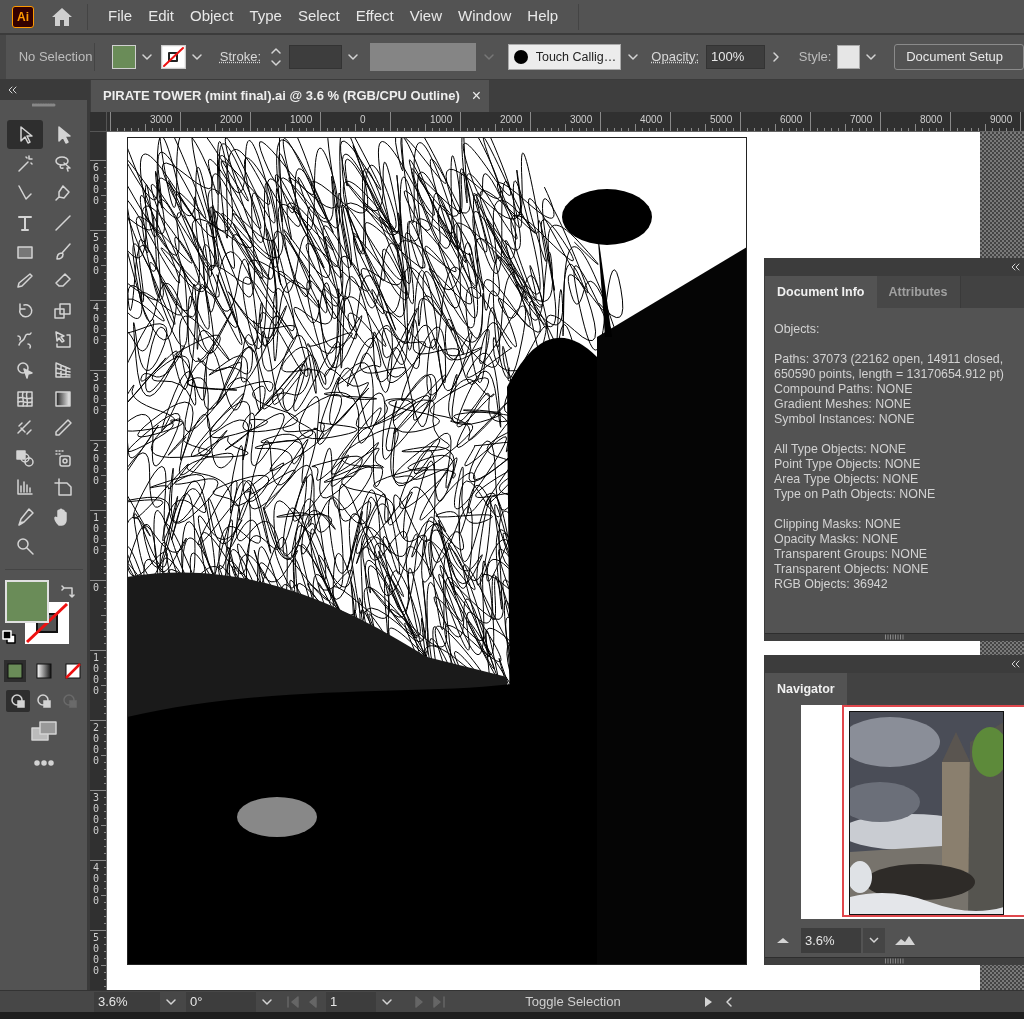 This screenshot has height=1019, width=1024. What do you see at coordinates (43, 730) in the screenshot?
I see `screen-mode-icon` at bounding box center [43, 730].